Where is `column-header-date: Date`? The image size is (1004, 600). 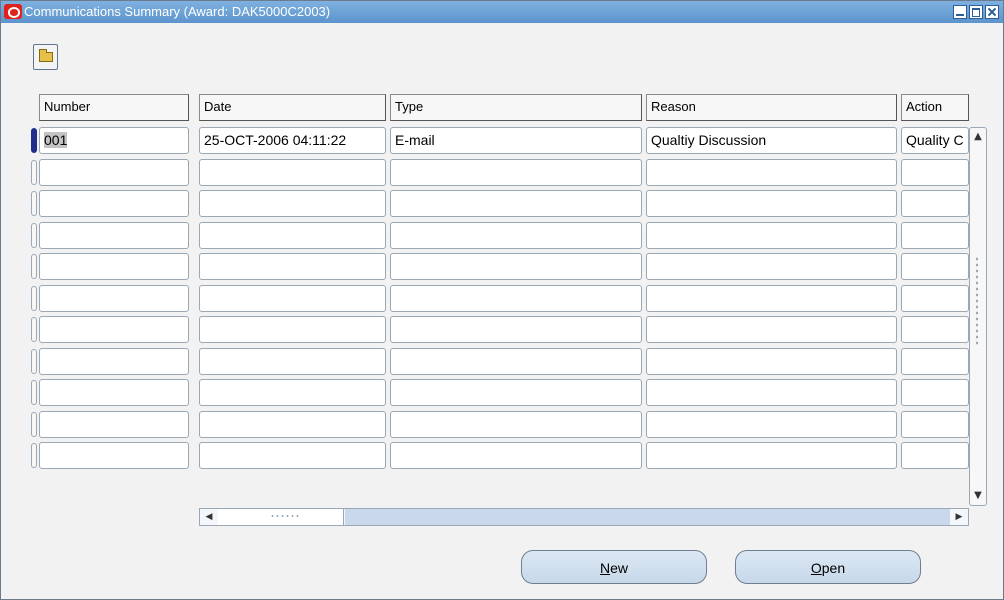 column-header-date: Date is located at coordinates (292, 107).